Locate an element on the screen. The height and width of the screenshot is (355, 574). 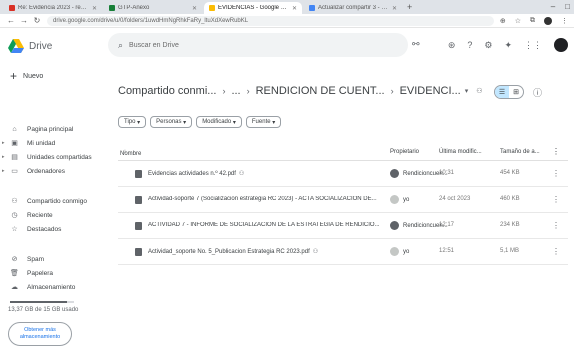
new-button: + Nuevo is located at coordinates (30, 76).